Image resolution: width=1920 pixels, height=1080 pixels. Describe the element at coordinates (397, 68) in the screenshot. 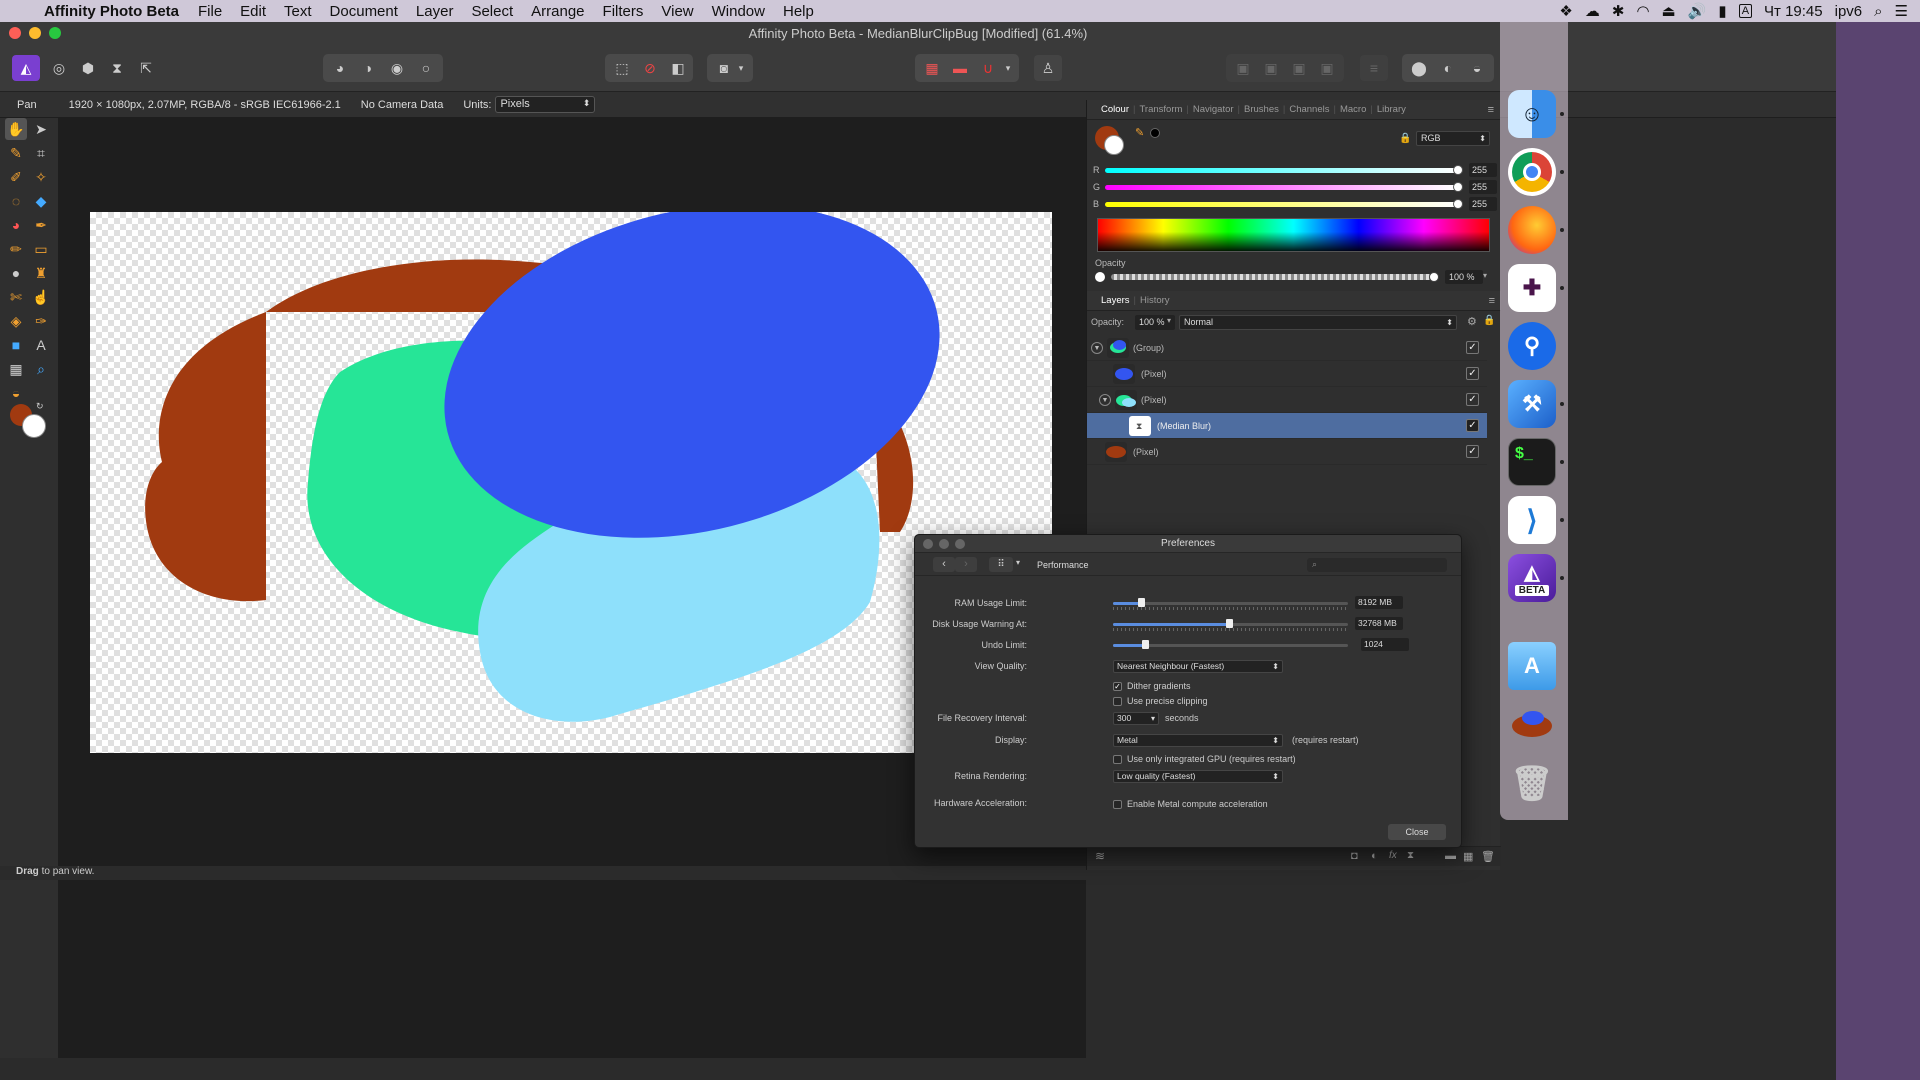

I see `auto-colours-icon: ◉` at that location.